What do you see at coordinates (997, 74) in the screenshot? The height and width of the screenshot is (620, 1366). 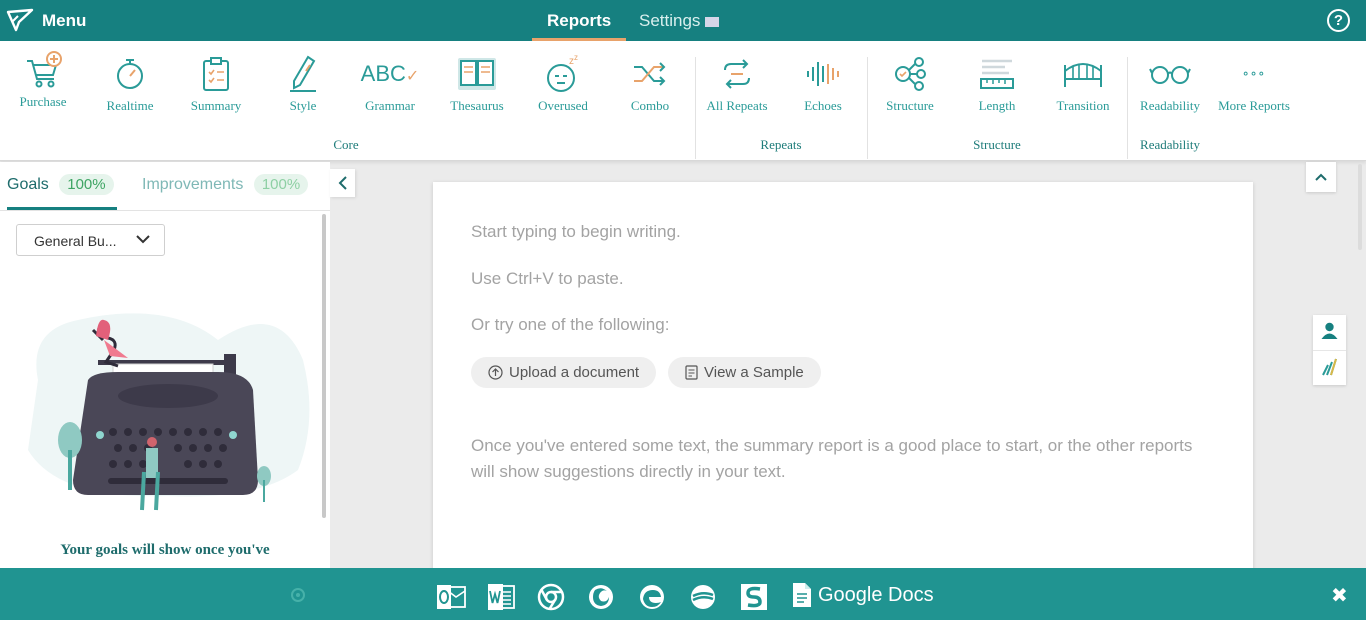 I see `ruler-icon` at bounding box center [997, 74].